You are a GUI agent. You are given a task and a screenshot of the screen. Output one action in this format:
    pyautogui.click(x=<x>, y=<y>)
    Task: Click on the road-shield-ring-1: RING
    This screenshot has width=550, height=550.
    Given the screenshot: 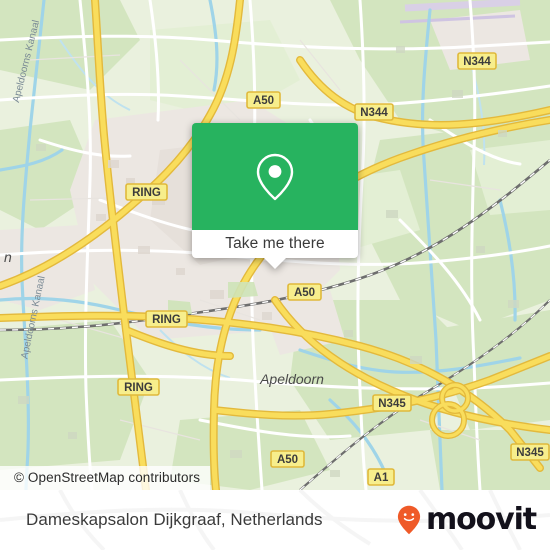 What is the action you would take?
    pyautogui.click(x=146, y=192)
    